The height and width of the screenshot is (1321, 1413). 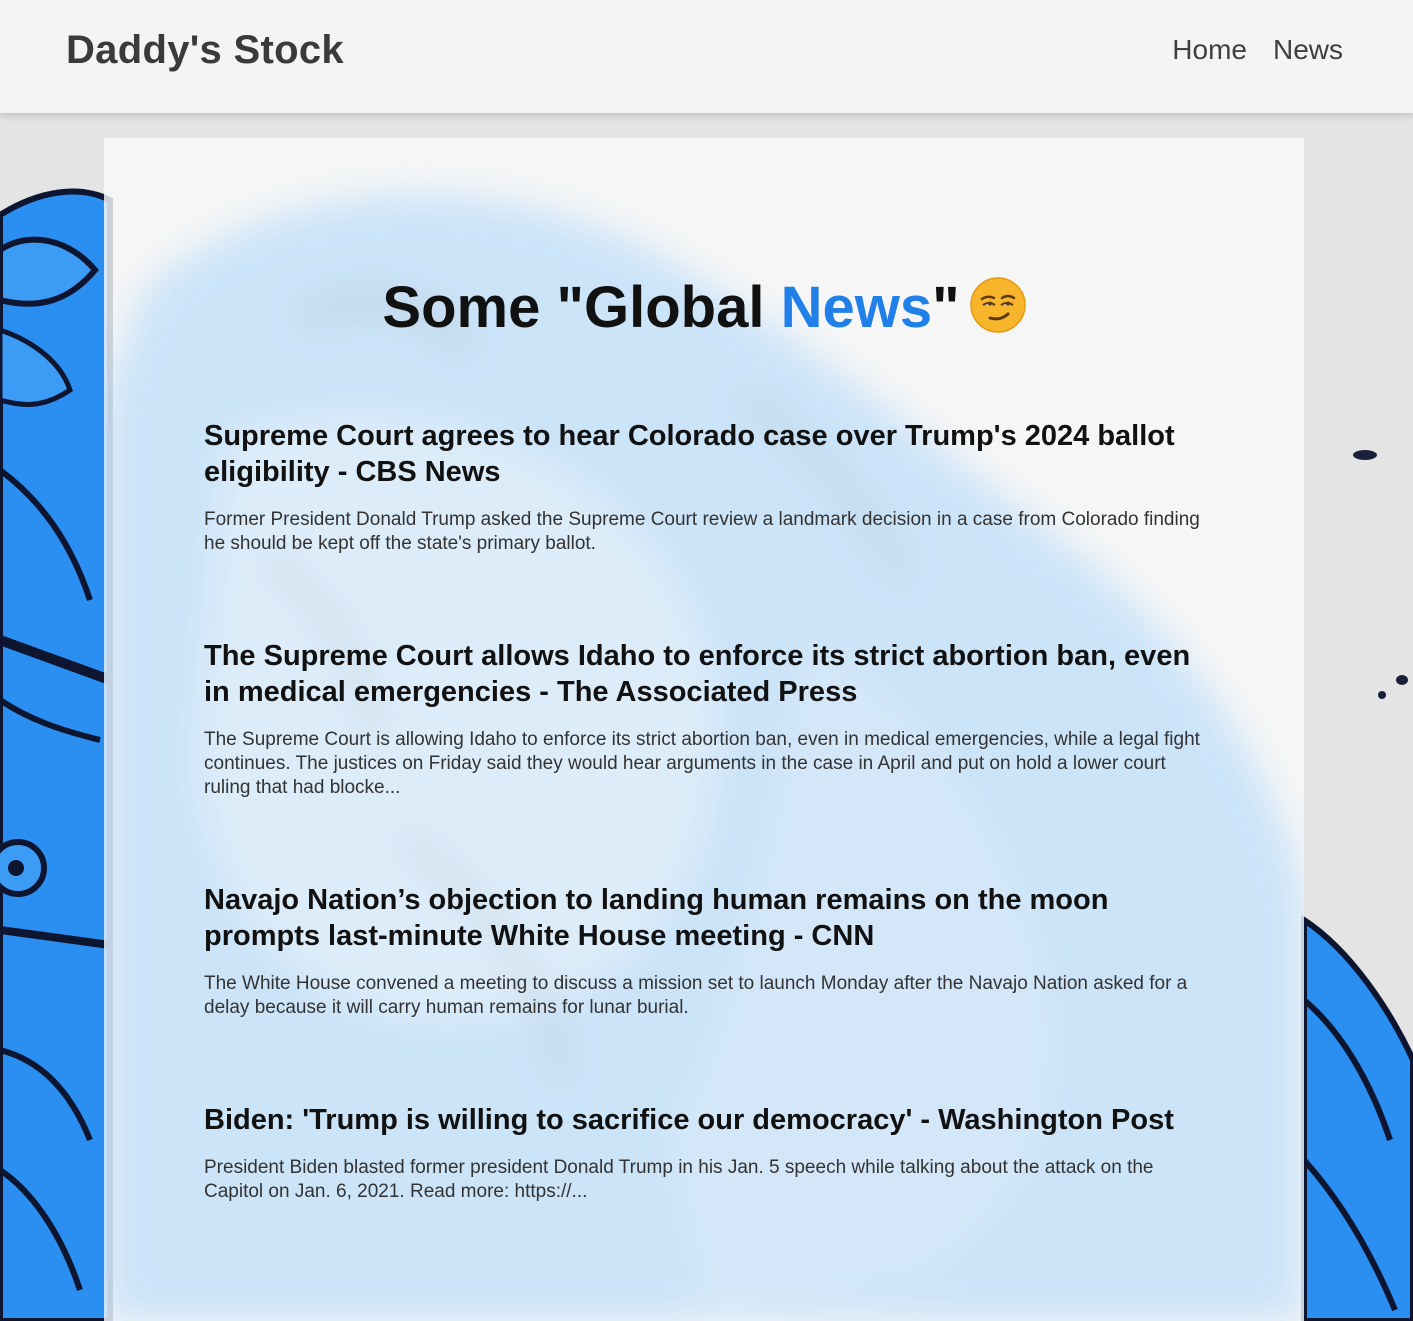 I want to click on brand-logo-link: Daddy's Stock, so click(x=205, y=50).